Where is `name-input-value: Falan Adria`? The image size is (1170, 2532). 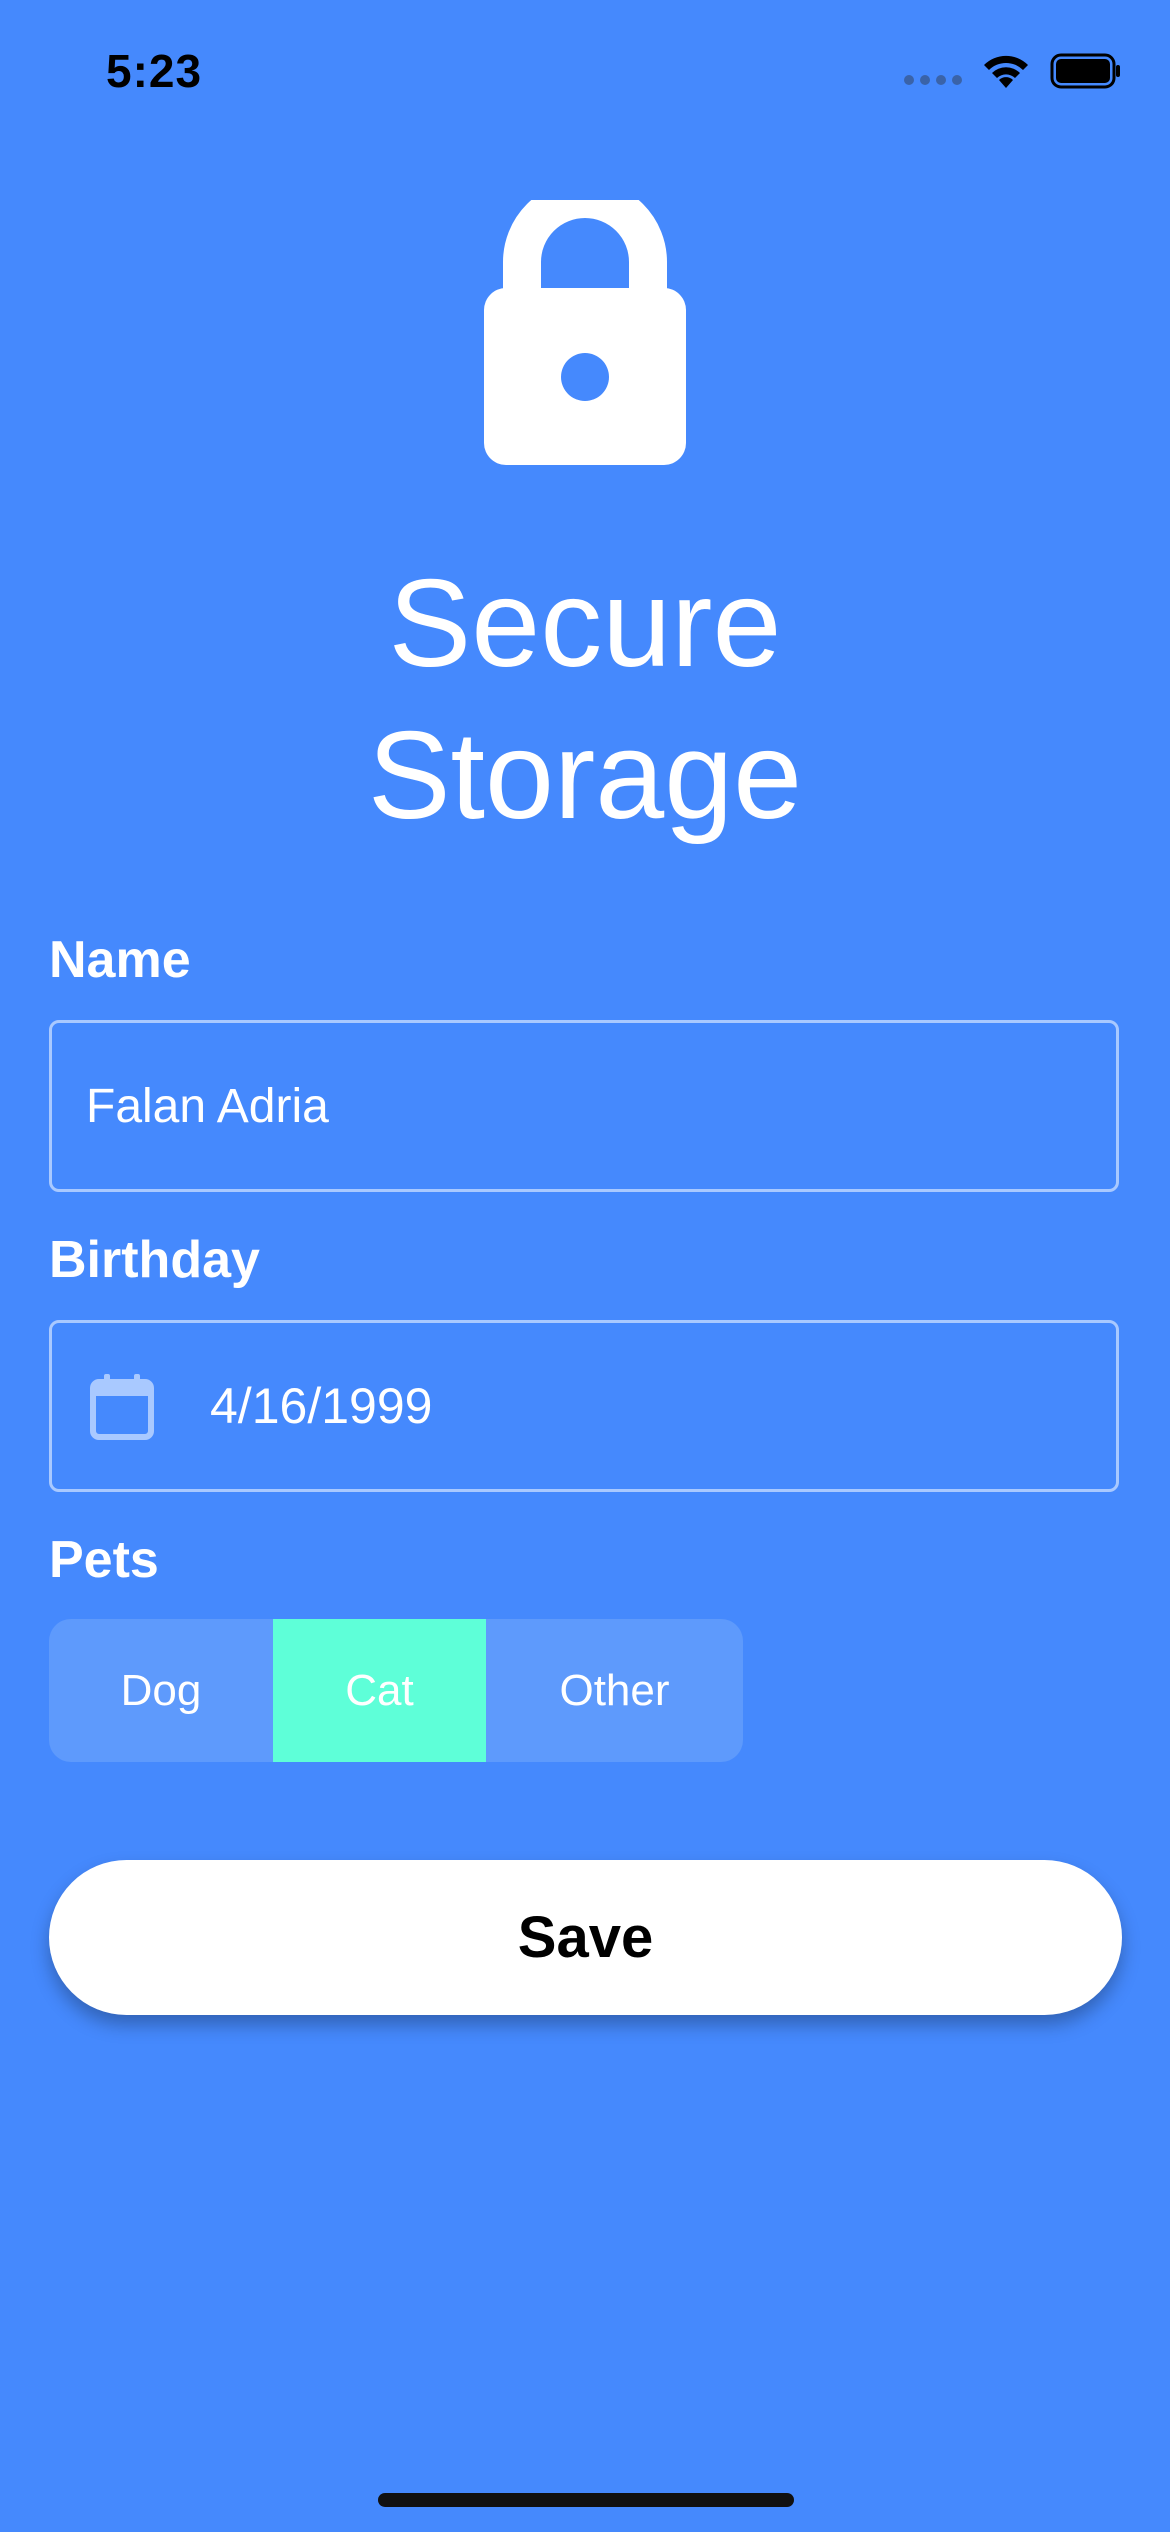 name-input-value: Falan Adria is located at coordinates (207, 1106).